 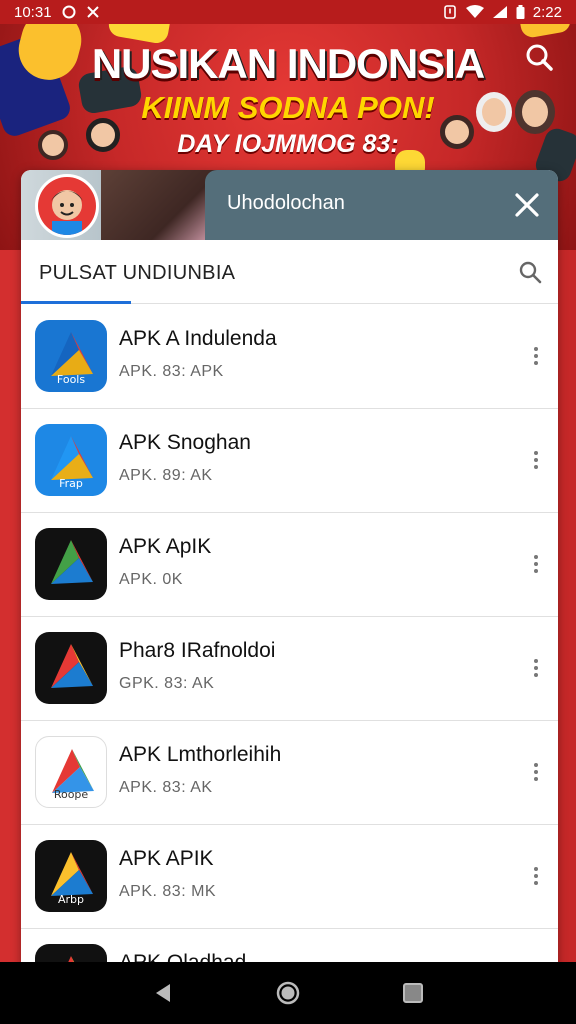 I want to click on app-icon-label: Frap, so click(x=71, y=483).